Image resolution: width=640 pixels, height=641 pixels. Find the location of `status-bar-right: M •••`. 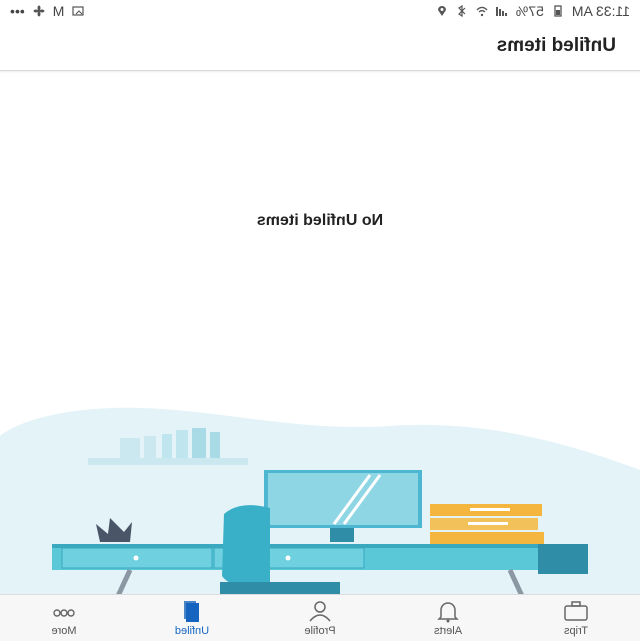

status-bar-right: M ••• is located at coordinates (47, 11).